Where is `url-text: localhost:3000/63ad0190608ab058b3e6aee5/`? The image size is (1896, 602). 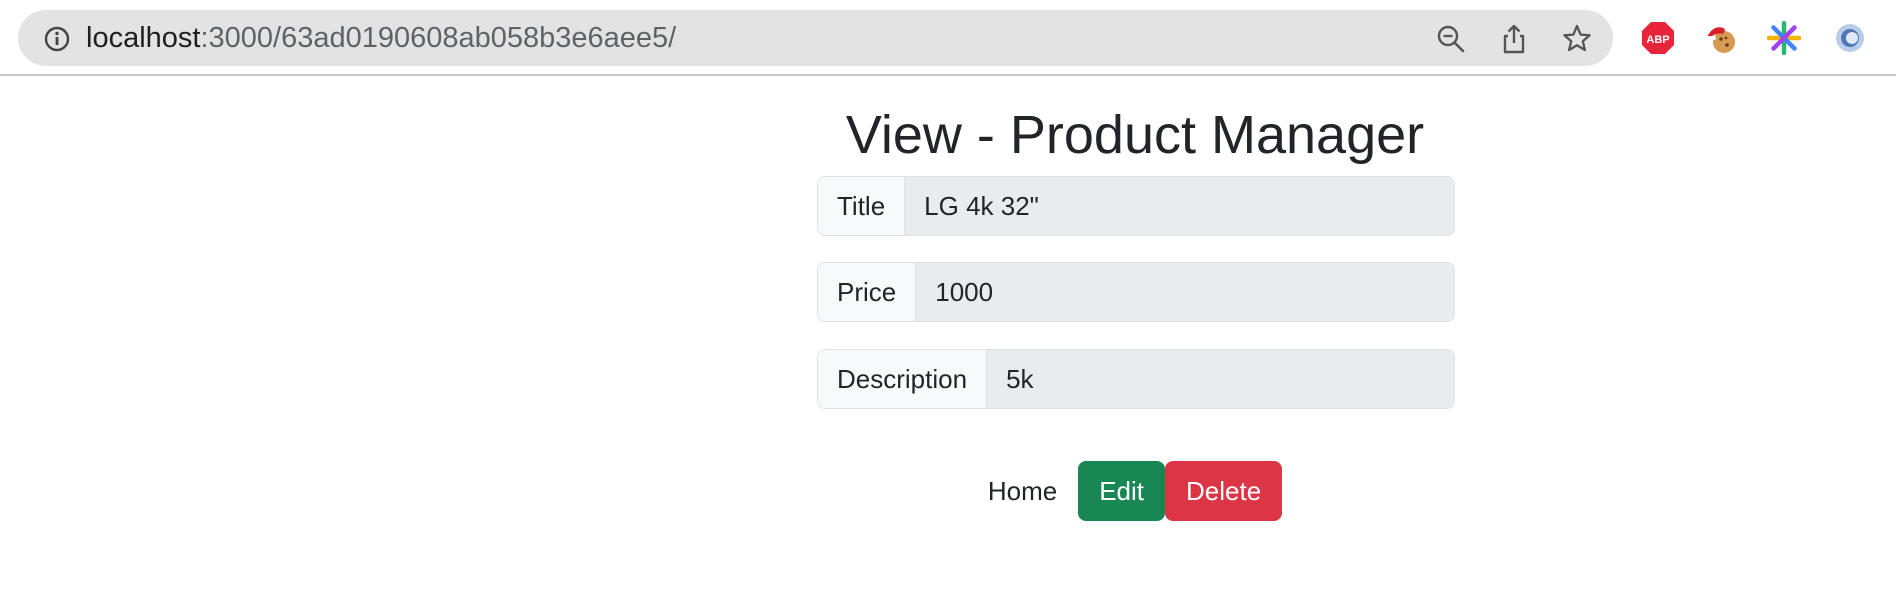 url-text: localhost:3000/63ad0190608ab058b3e6aee5/ is located at coordinates (381, 38).